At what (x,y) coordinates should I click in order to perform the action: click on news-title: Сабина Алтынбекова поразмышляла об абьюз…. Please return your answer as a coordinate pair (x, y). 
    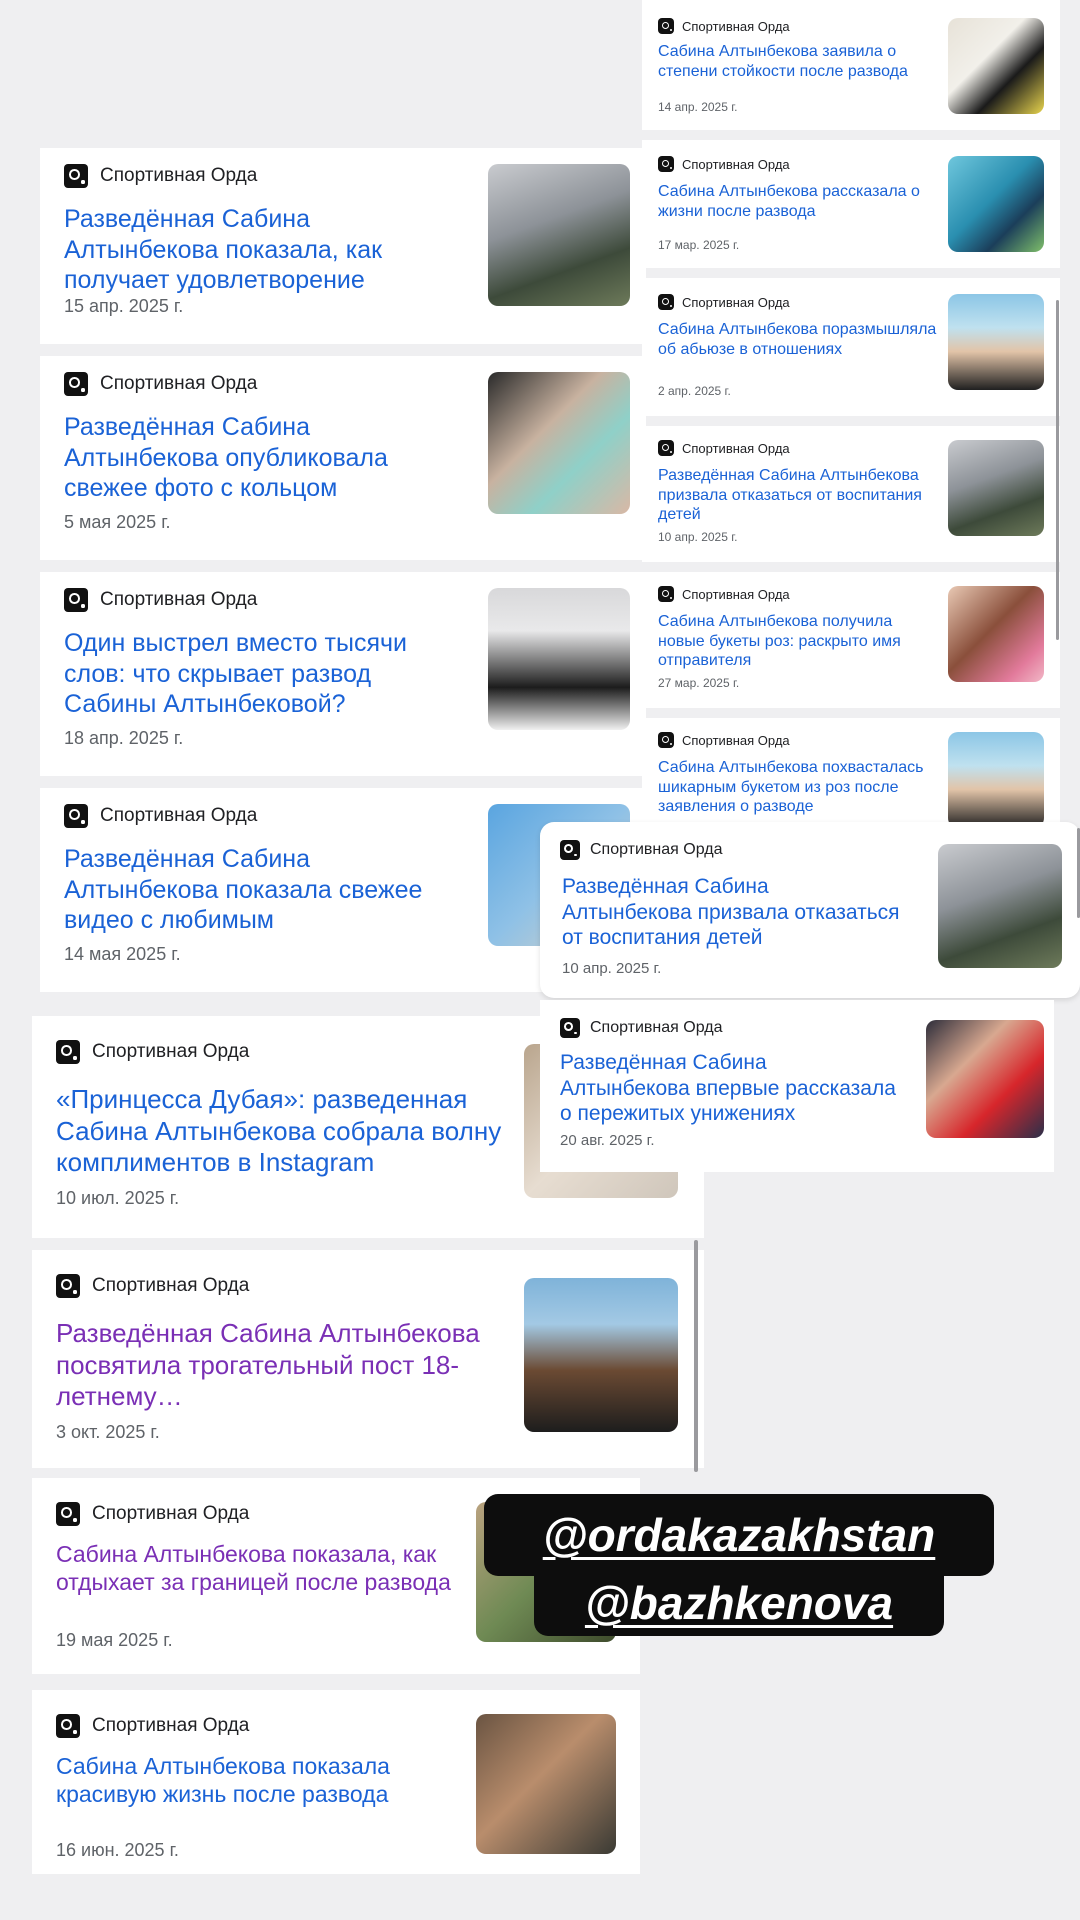
    Looking at the image, I should click on (798, 339).